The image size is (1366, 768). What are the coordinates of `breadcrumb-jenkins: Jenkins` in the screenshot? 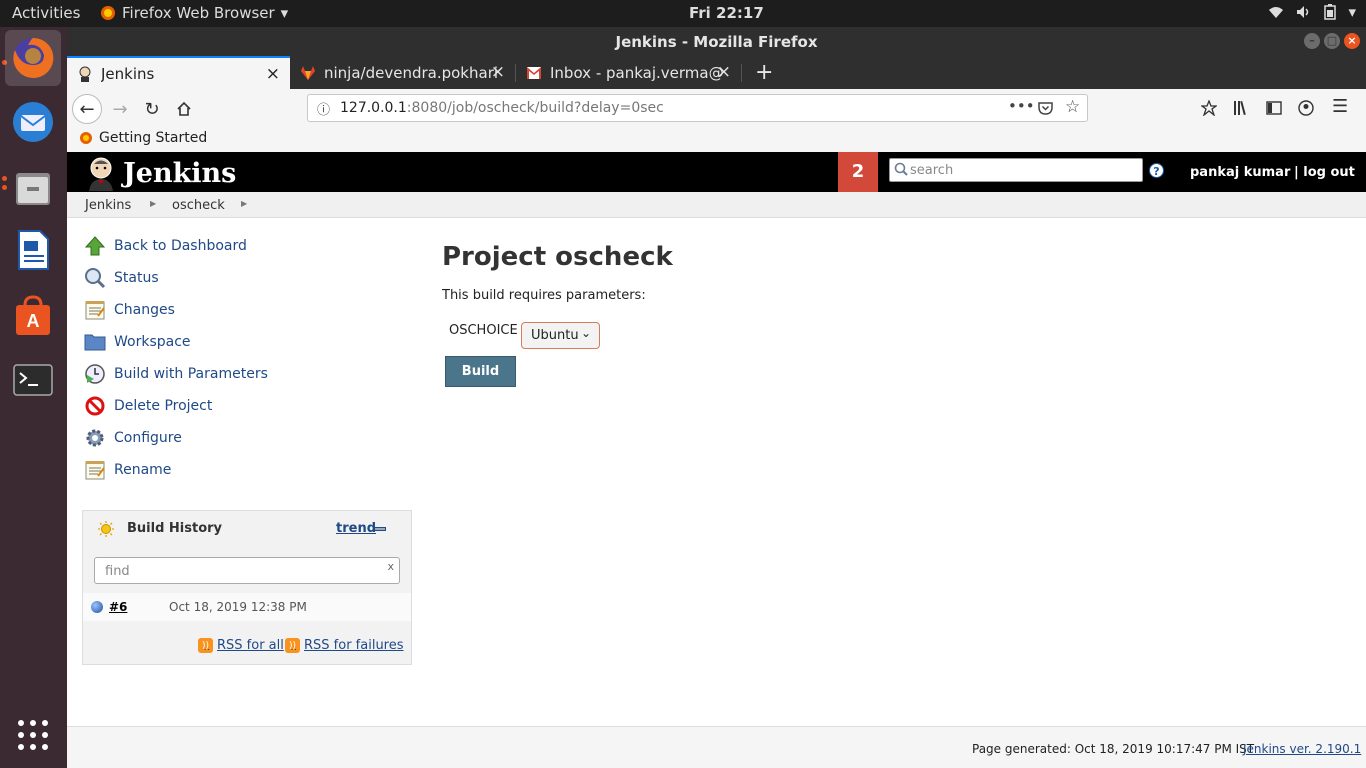 It's located at (108, 205).